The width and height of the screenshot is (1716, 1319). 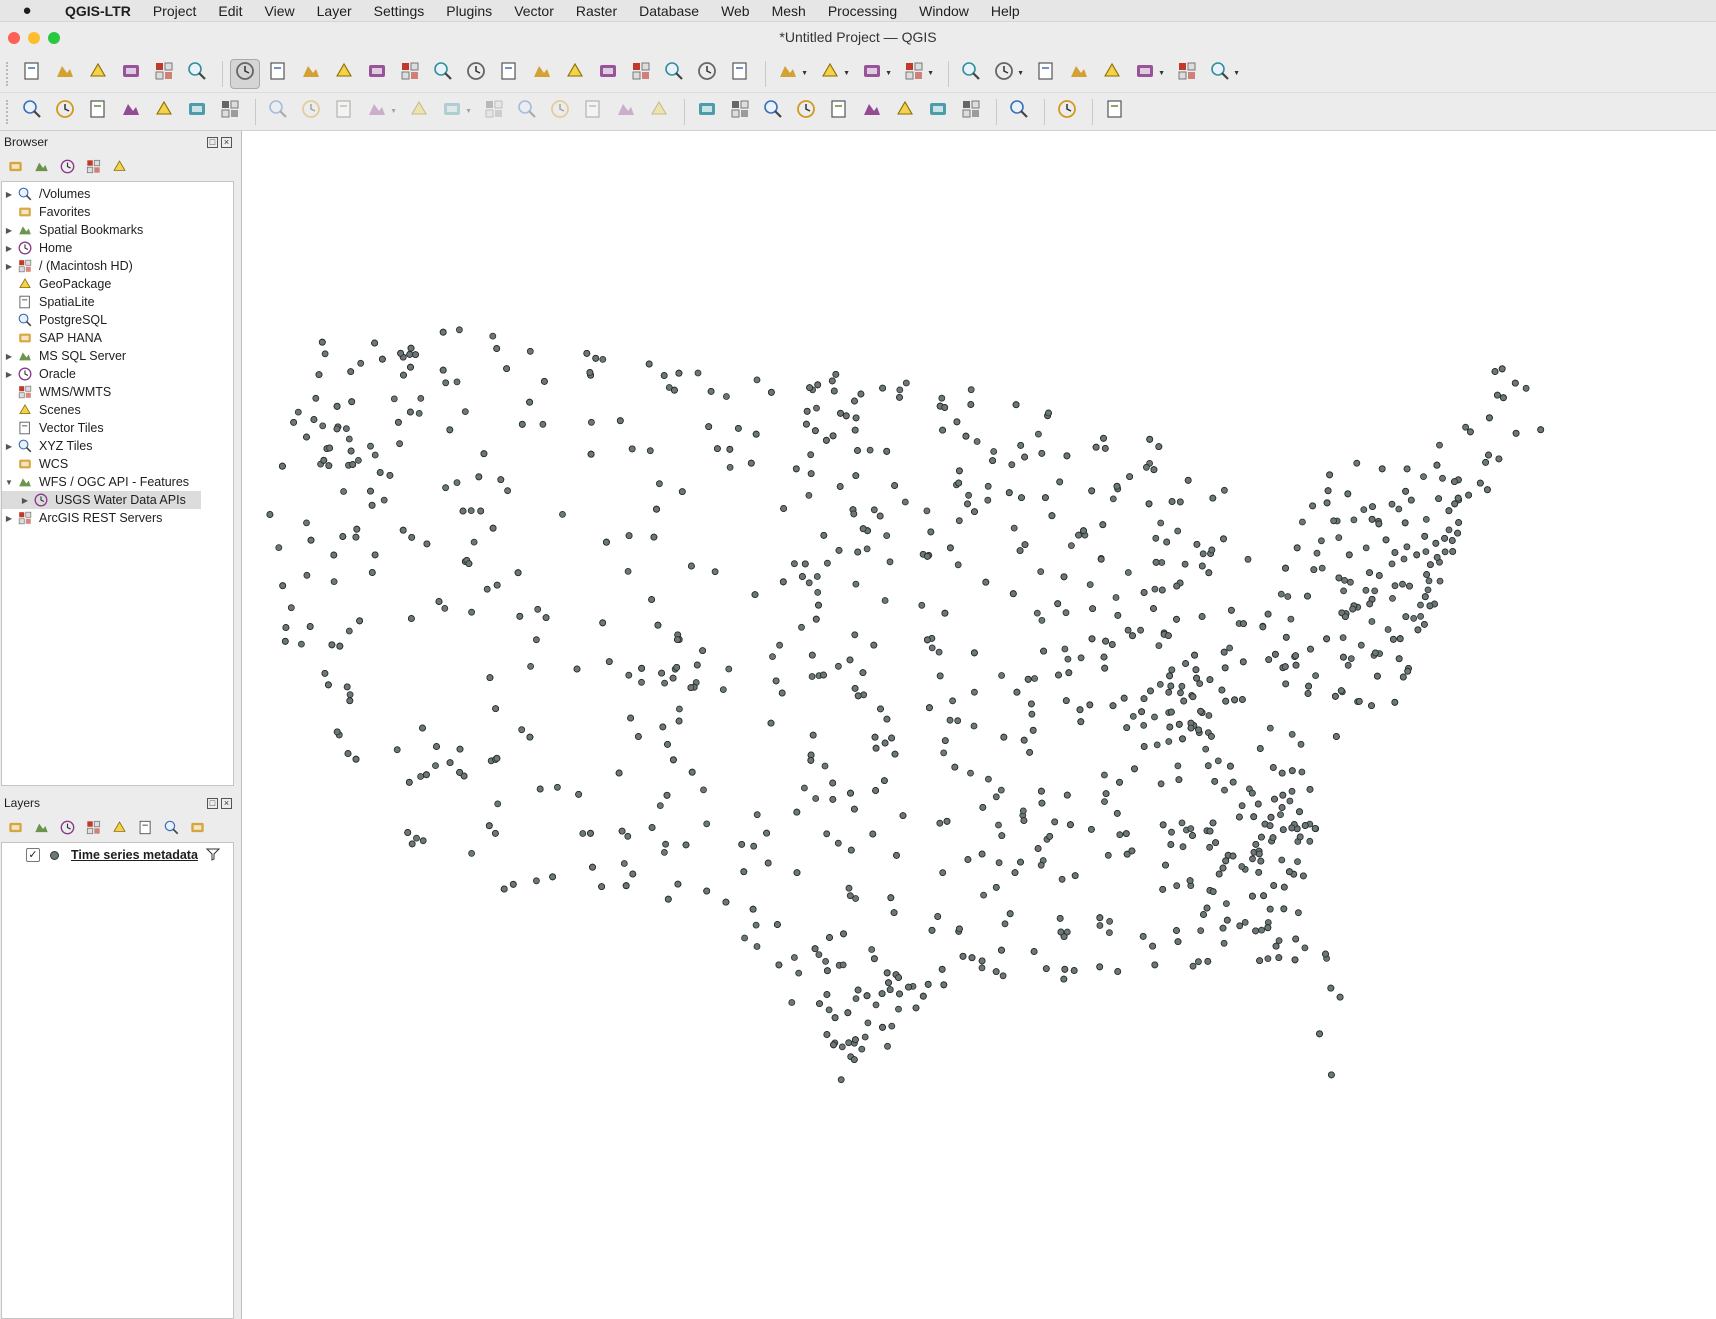 What do you see at coordinates (32, 74) in the screenshot?
I see `new-project-button` at bounding box center [32, 74].